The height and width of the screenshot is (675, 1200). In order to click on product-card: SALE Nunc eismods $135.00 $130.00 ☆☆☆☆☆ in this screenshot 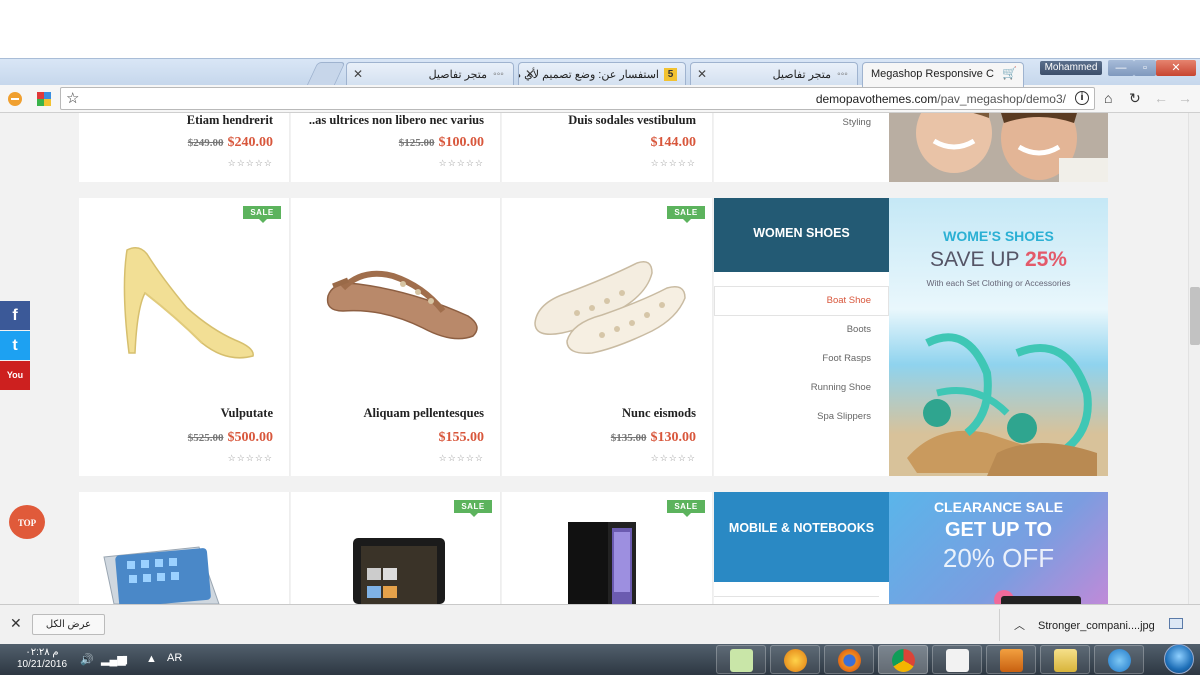, I will do `click(607, 337)`.